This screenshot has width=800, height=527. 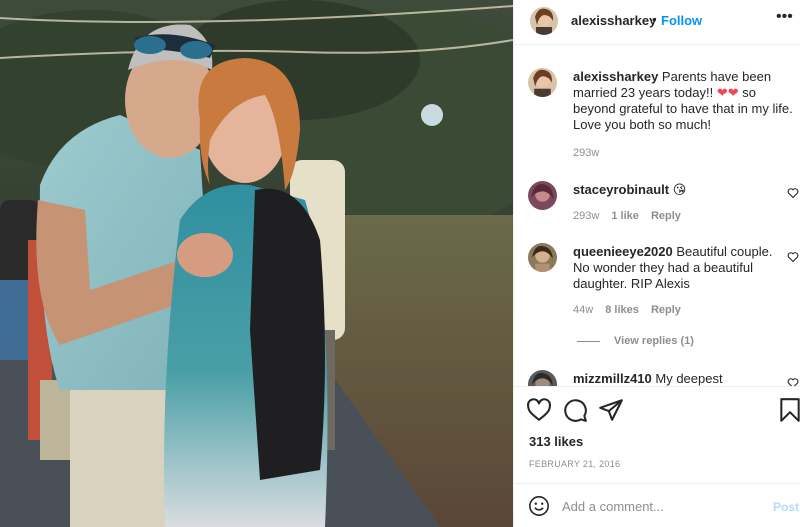 What do you see at coordinates (621, 189) in the screenshot?
I see `comment-username: staceyrobinault` at bounding box center [621, 189].